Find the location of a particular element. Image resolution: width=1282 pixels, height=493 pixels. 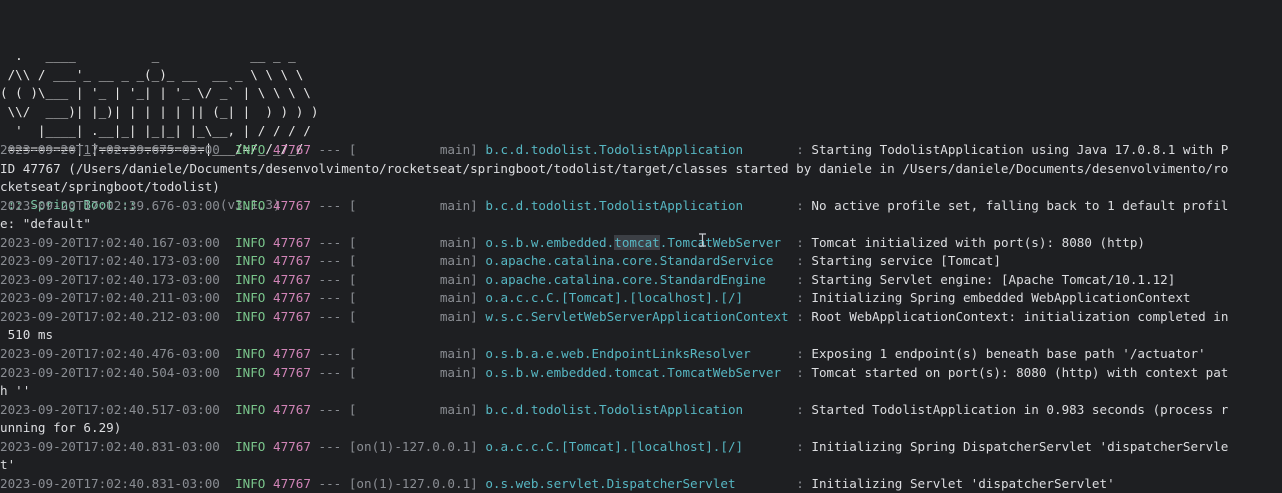

log-timestamp: 2023-09-20T17:02:40.504-03:00 is located at coordinates (110, 372).